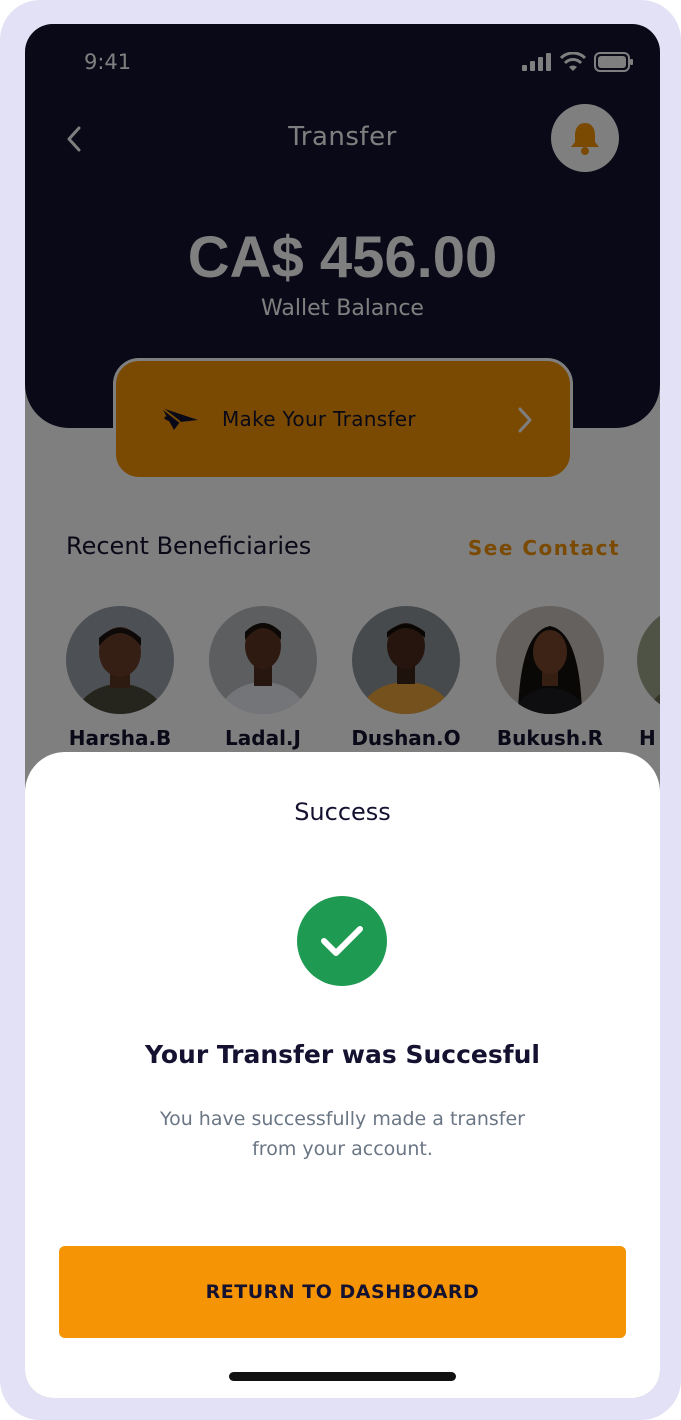  Describe the element at coordinates (342, 1054) in the screenshot. I see `success-heading: Your Transfer was Succesful` at that location.